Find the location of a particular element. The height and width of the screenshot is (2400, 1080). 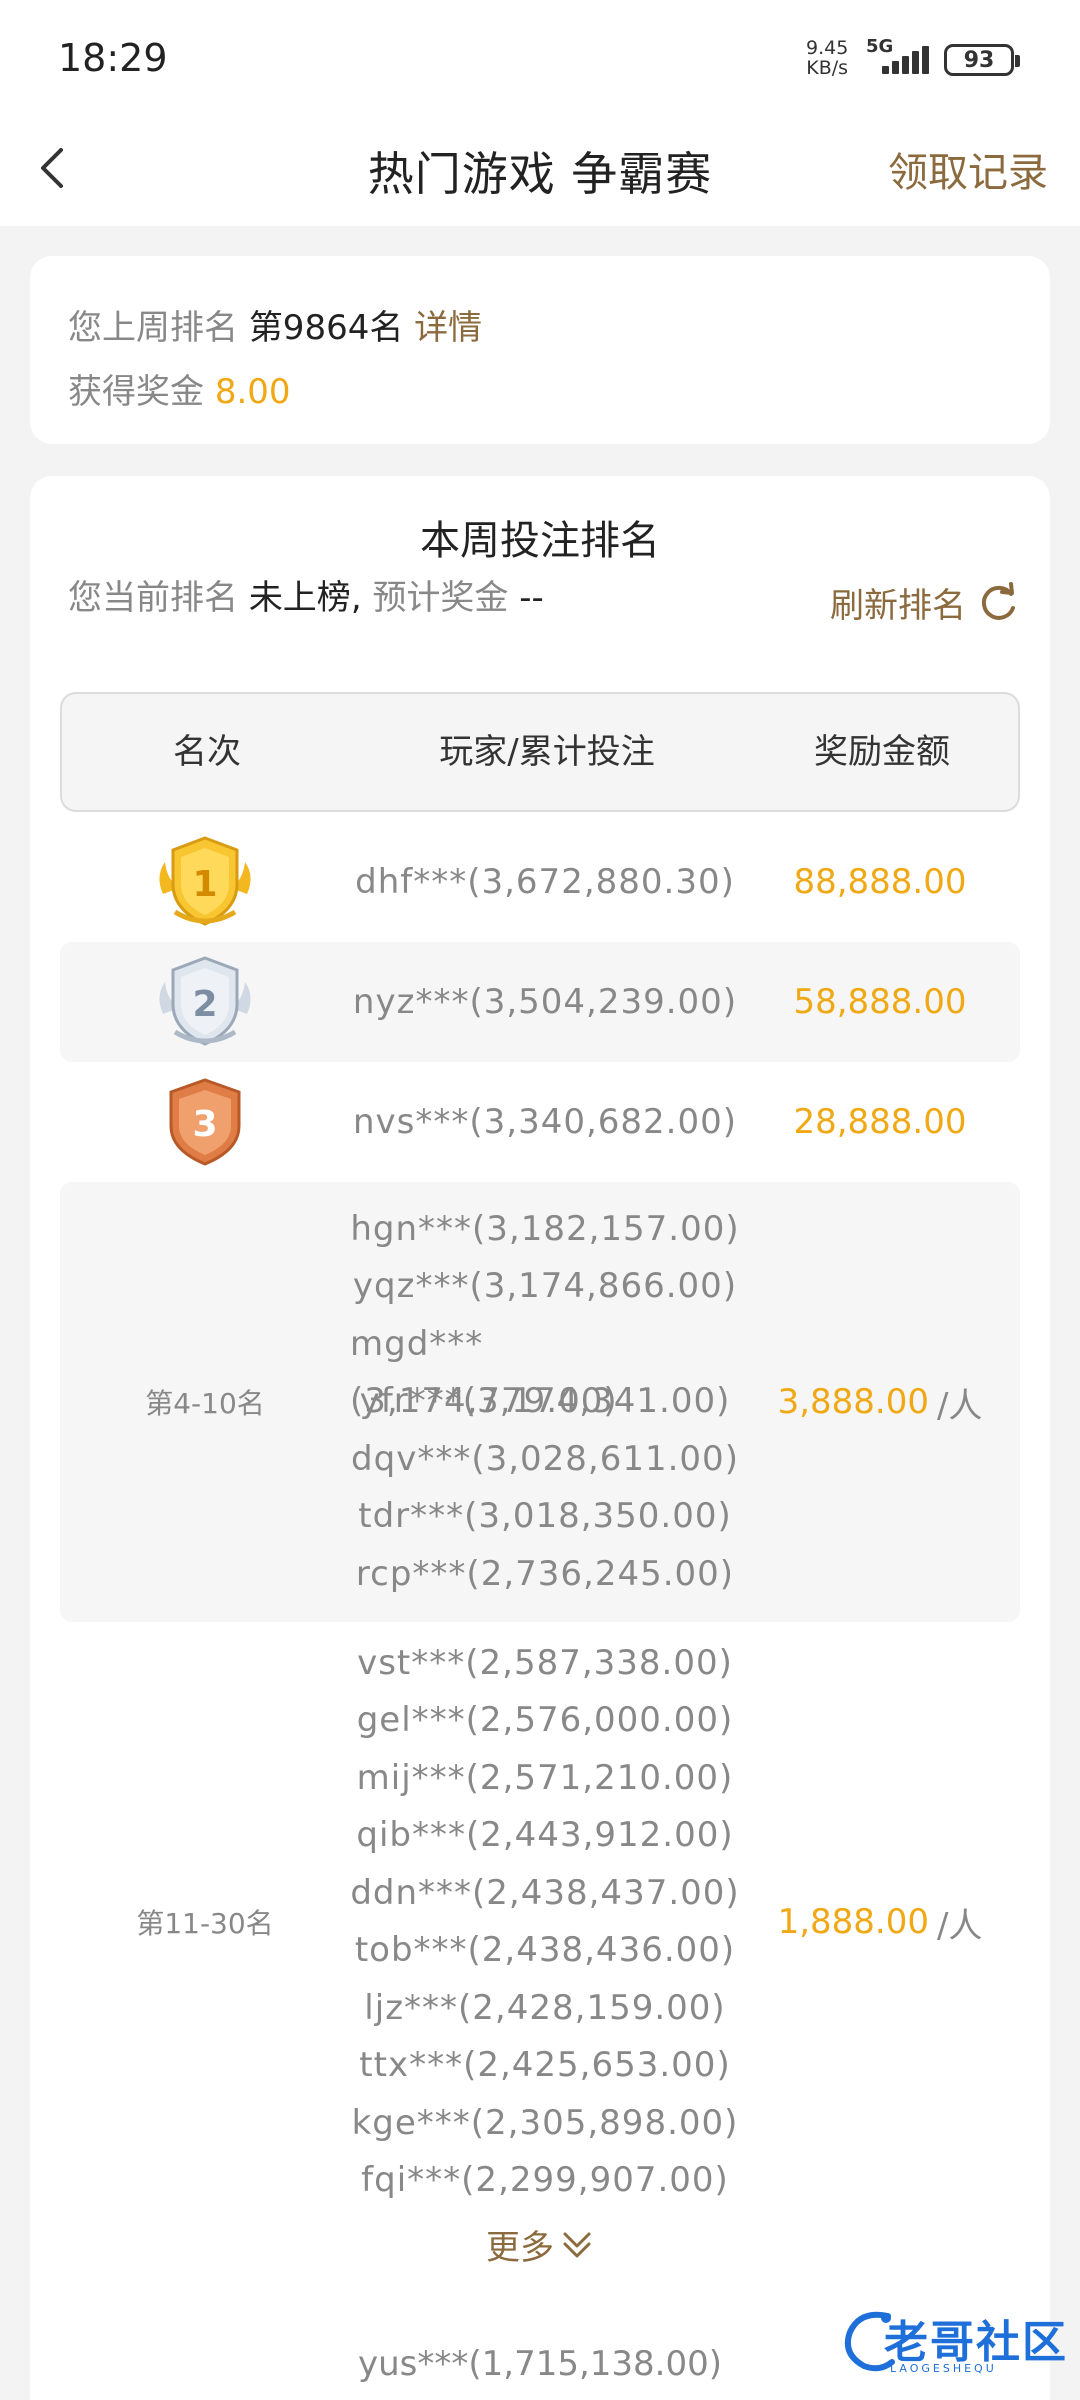

last-week-bonus-line: 获得奖金 8.00 is located at coordinates (559, 400).